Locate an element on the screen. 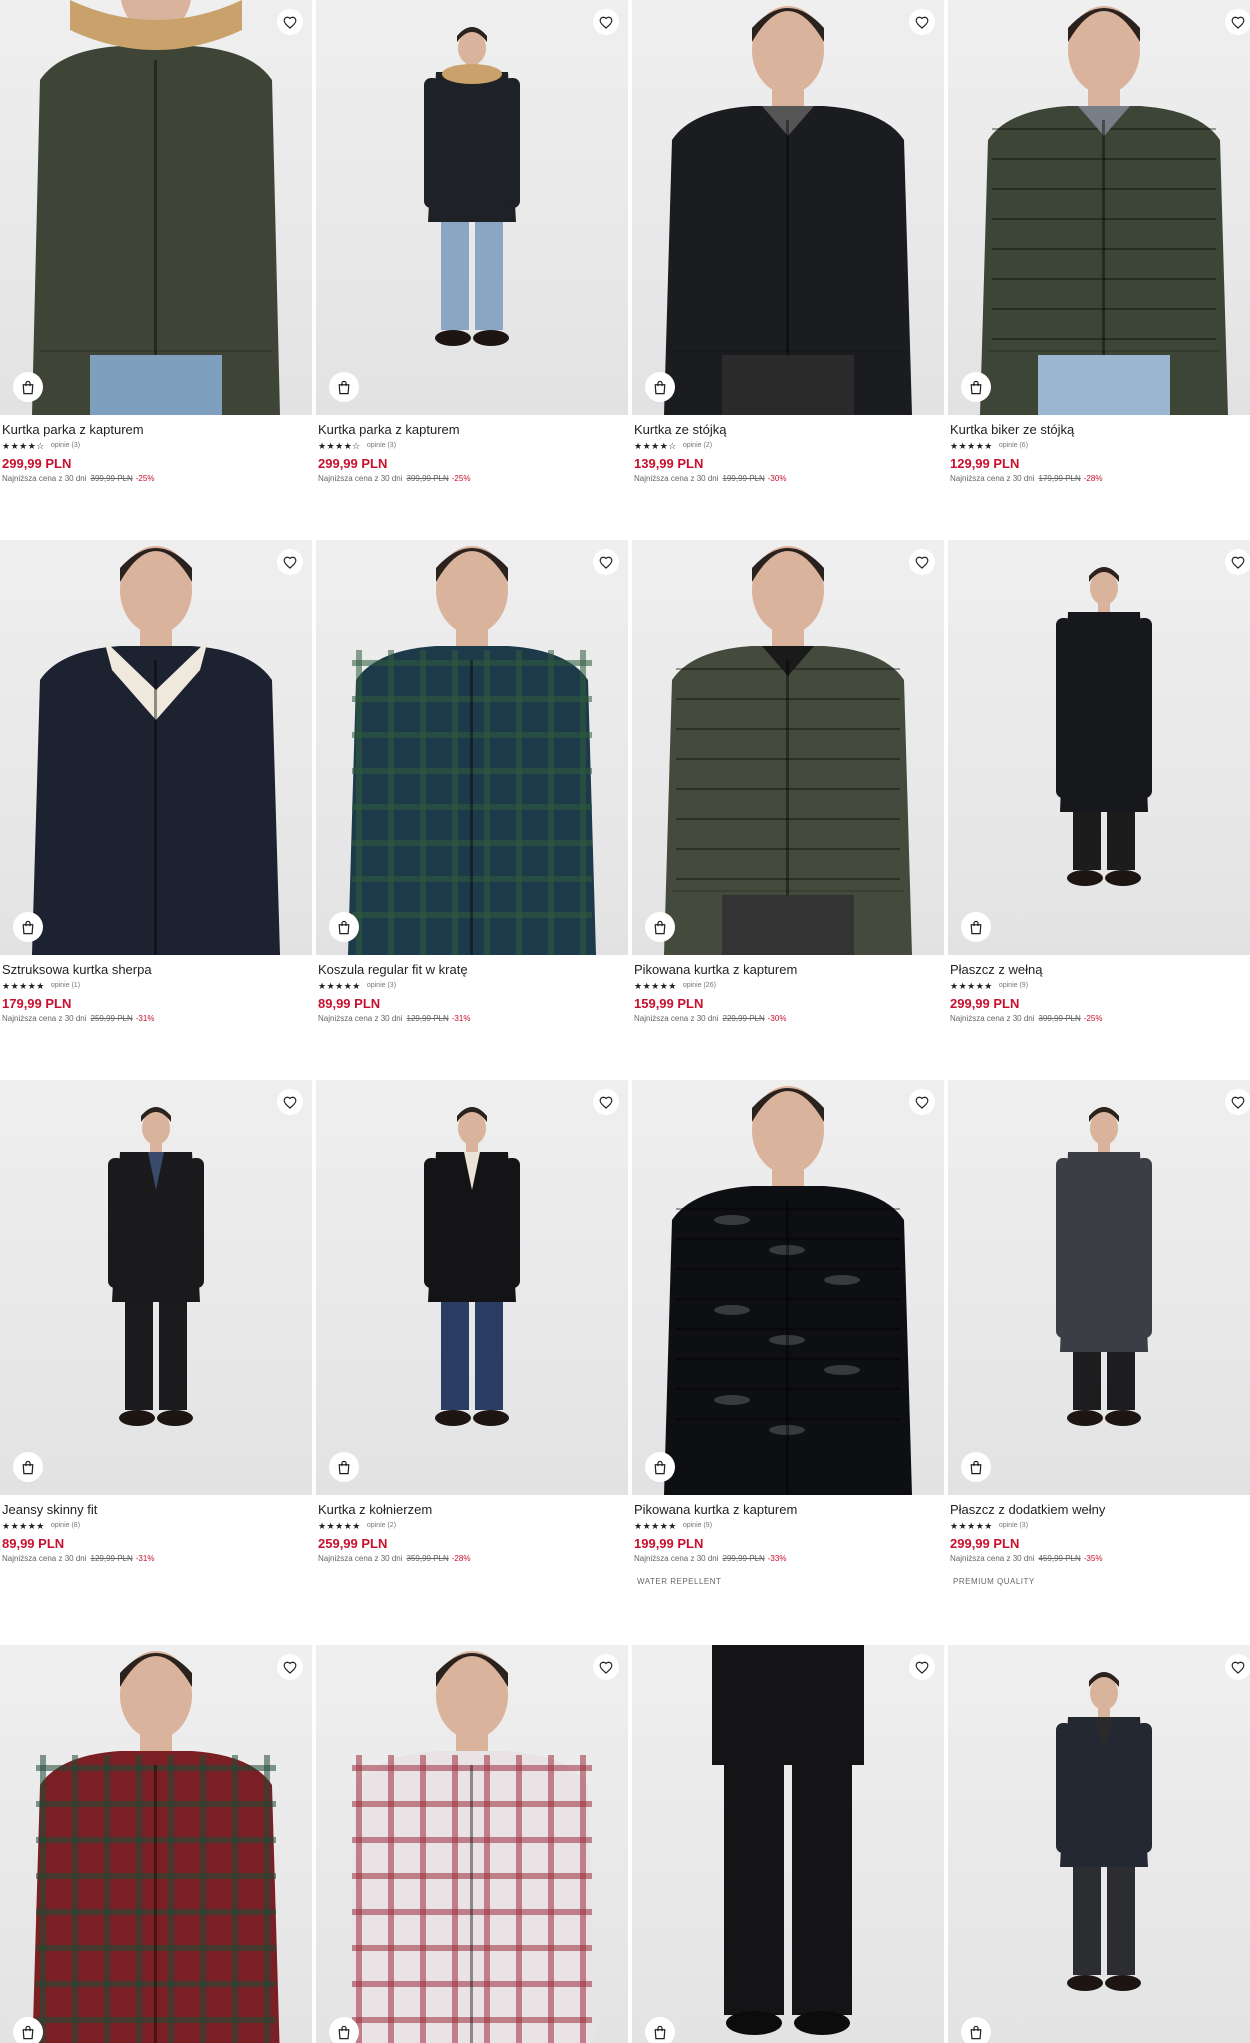  product-title: Płaszcz z dodatkiem wełny is located at coordinates (1100, 1510).